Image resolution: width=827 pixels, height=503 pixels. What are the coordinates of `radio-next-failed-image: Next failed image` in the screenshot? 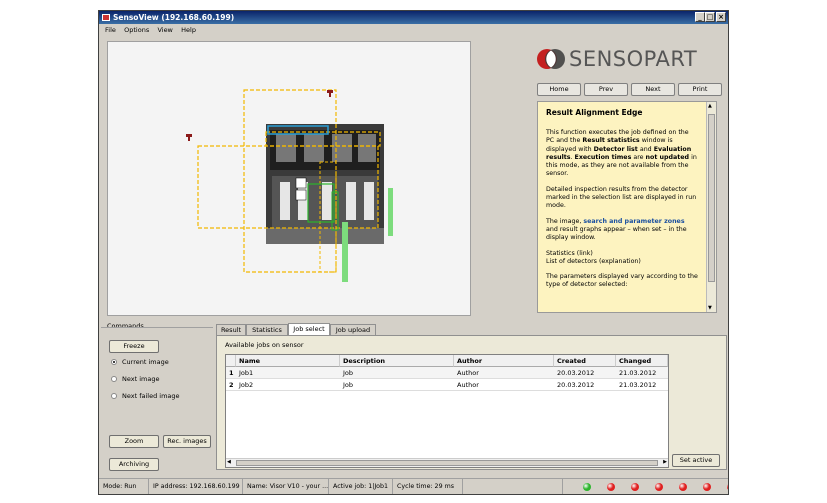 It's located at (145, 396).